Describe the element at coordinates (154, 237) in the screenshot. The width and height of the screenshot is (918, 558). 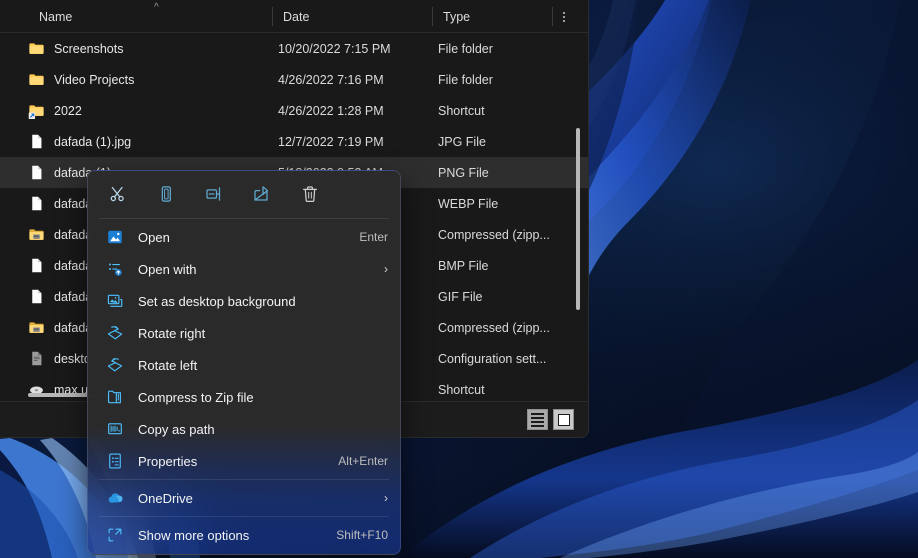
I see `menu-item-label: Open` at that location.